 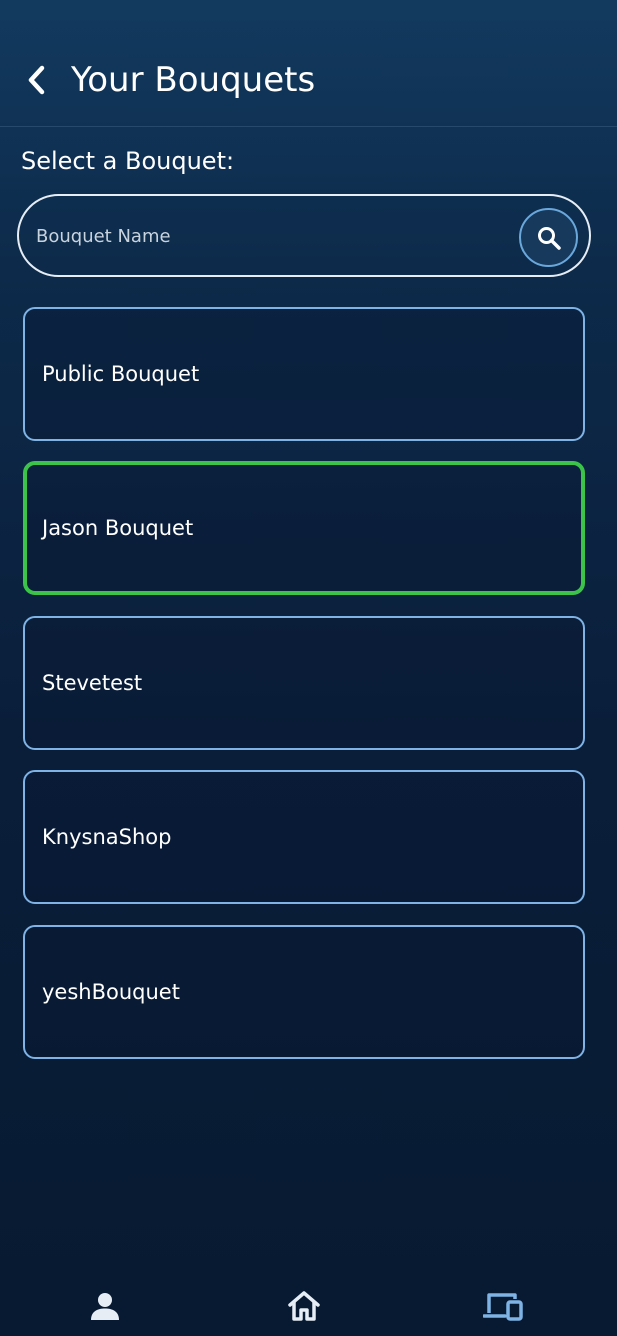 What do you see at coordinates (107, 837) in the screenshot?
I see `bouquet-card-label: KnysnaShop` at bounding box center [107, 837].